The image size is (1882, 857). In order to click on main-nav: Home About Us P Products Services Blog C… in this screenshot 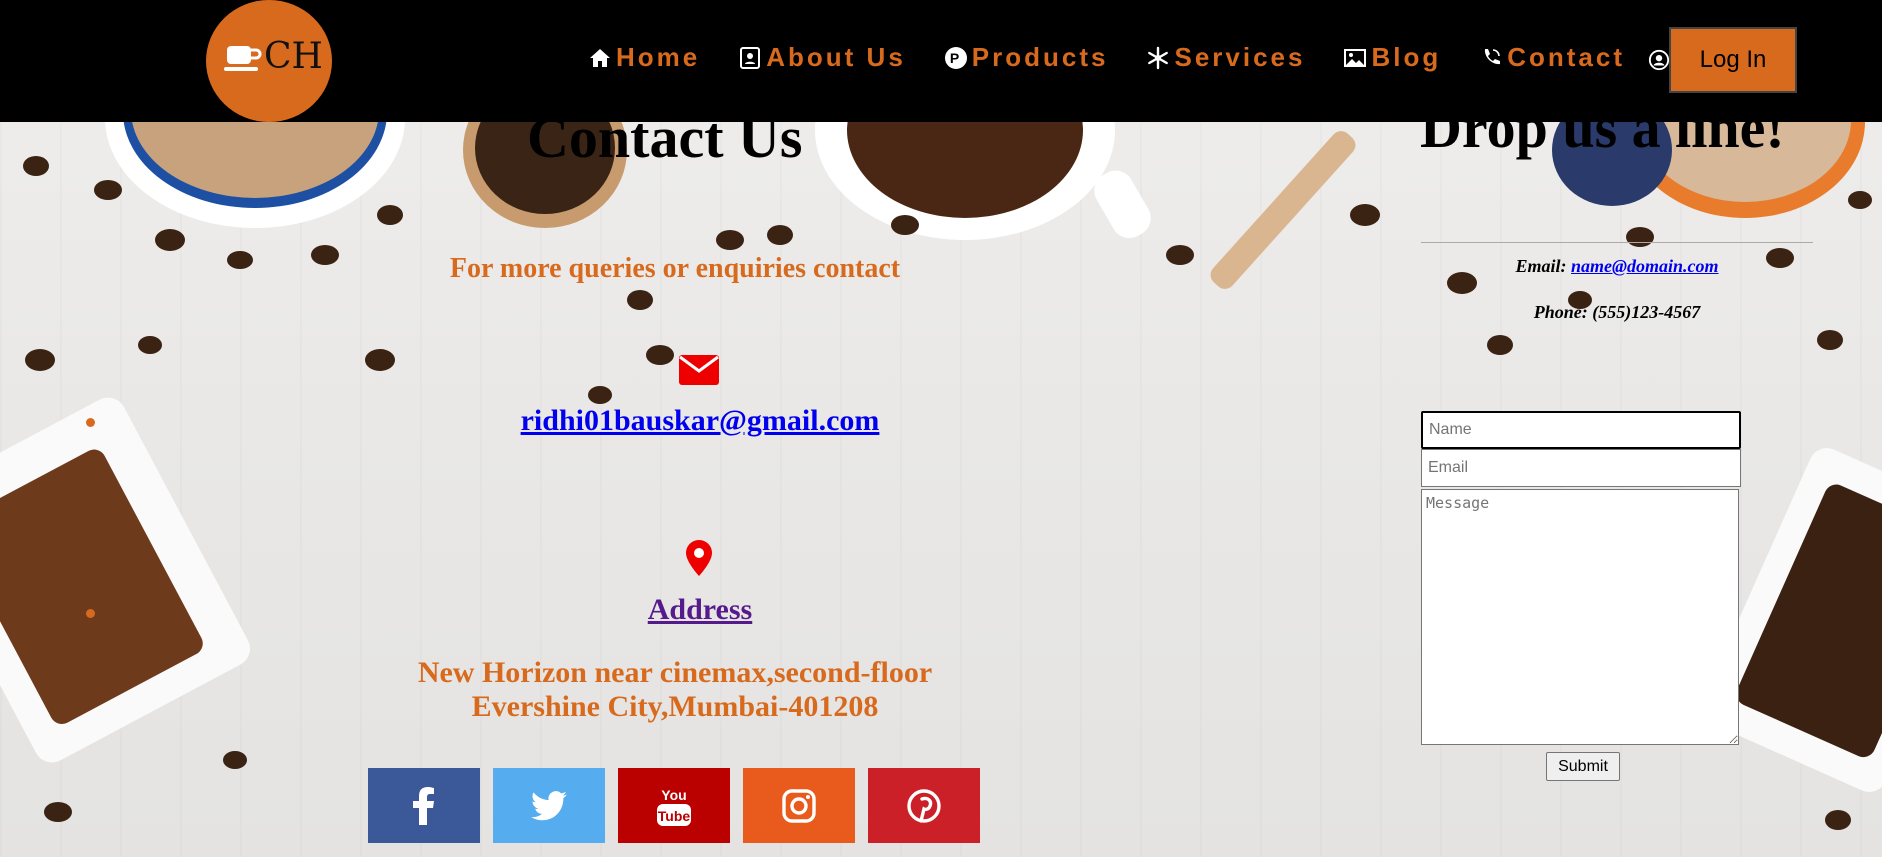, I will do `click(1125, 57)`.